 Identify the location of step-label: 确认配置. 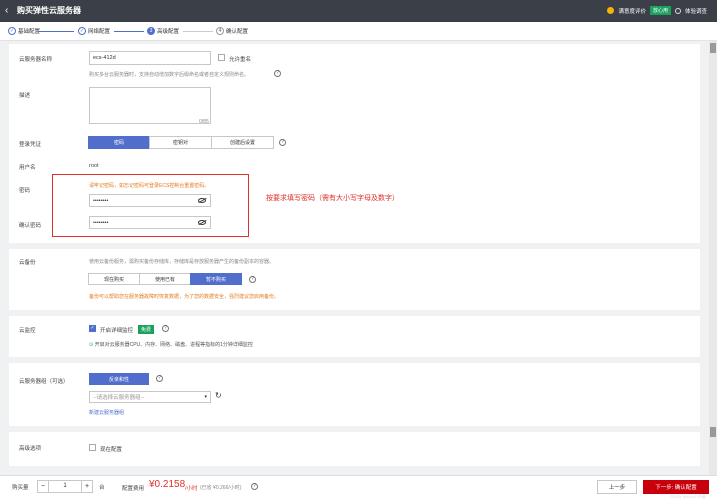
(237, 32).